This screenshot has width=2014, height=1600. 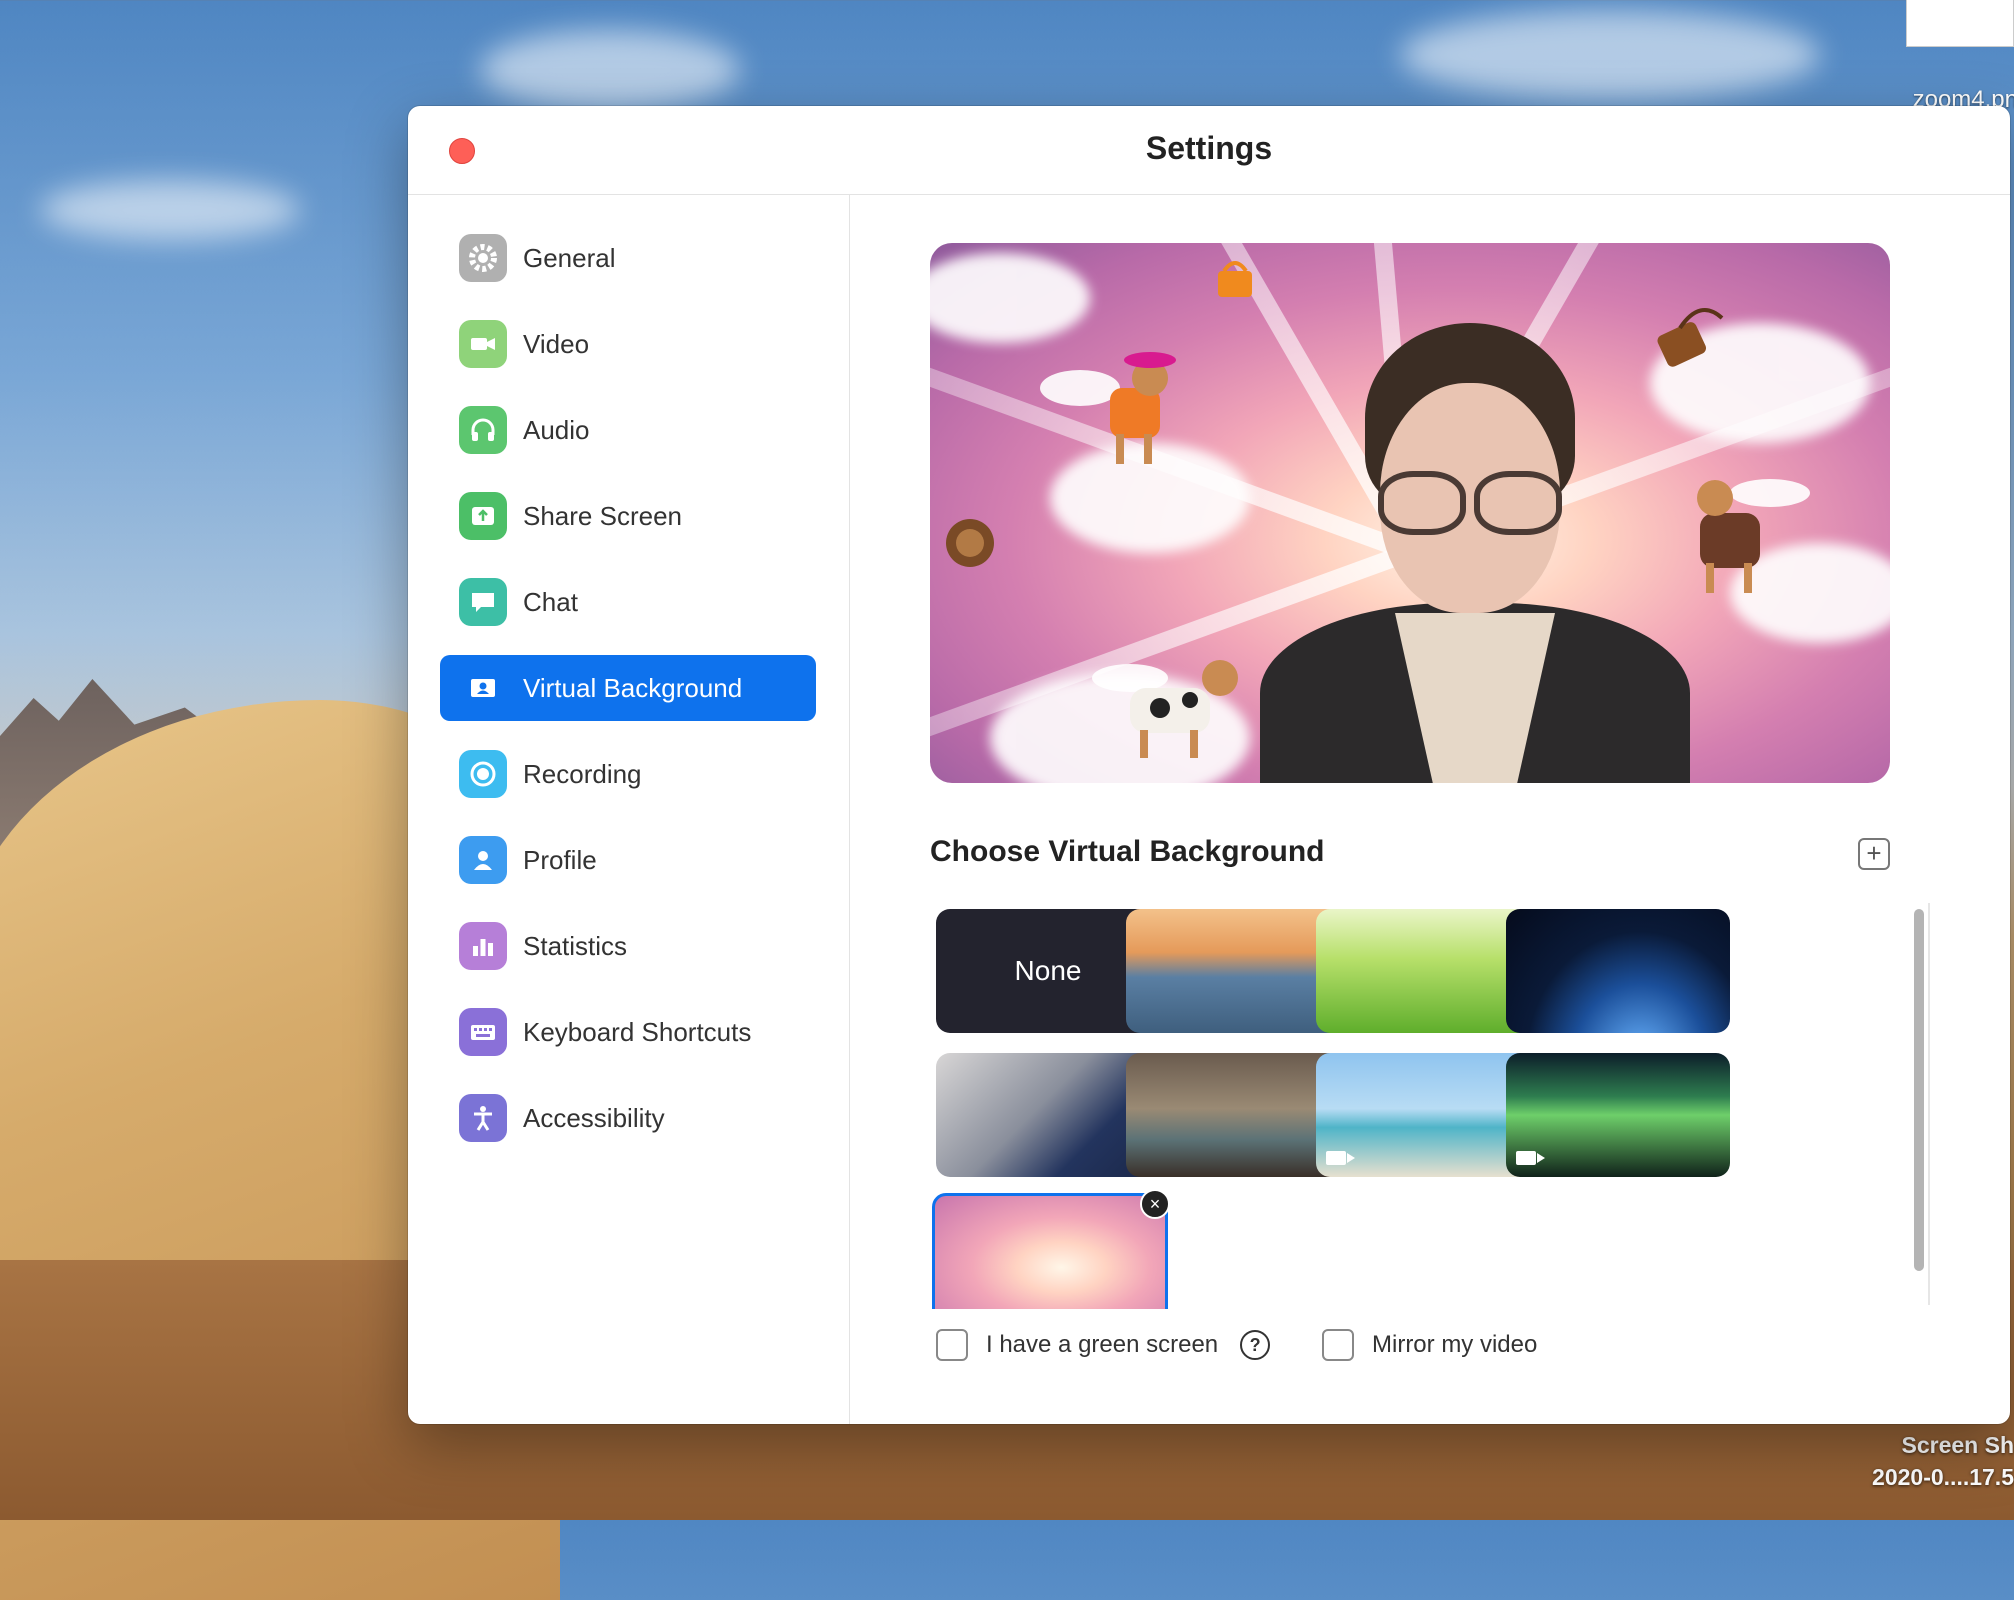 What do you see at coordinates (628, 258) in the screenshot?
I see `sidebar-item-general: General` at bounding box center [628, 258].